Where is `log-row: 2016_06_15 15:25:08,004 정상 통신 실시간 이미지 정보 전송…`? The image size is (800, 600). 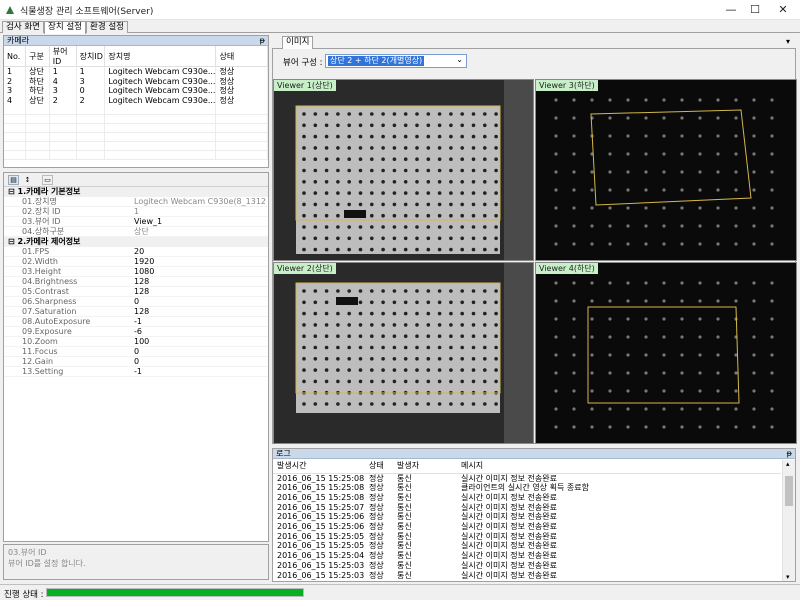 log-row: 2016_06_15 15:25:08,004 정상 통신 실시간 이미지 정보 전송… is located at coordinates (527, 498).